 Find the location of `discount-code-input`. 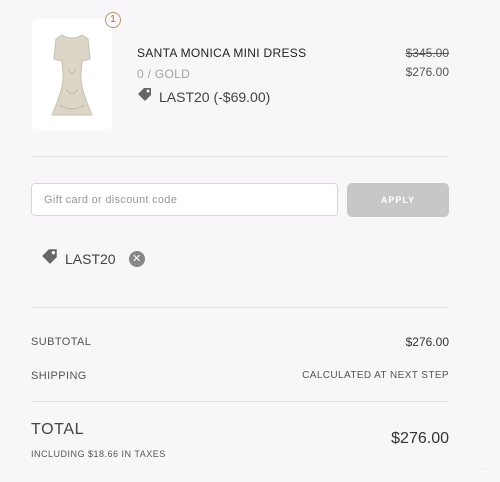

discount-code-input is located at coordinates (184, 199).